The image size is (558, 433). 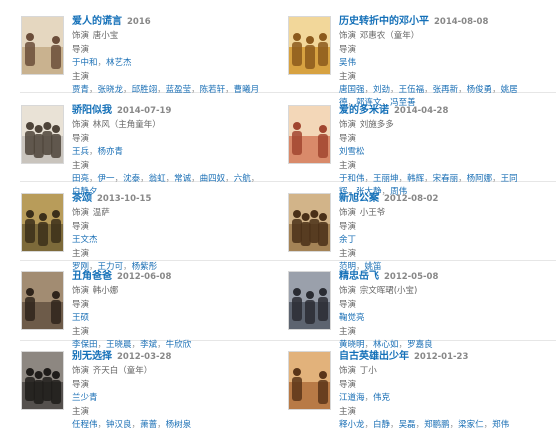 I want to click on director-link: 余丁, so click(x=347, y=240).